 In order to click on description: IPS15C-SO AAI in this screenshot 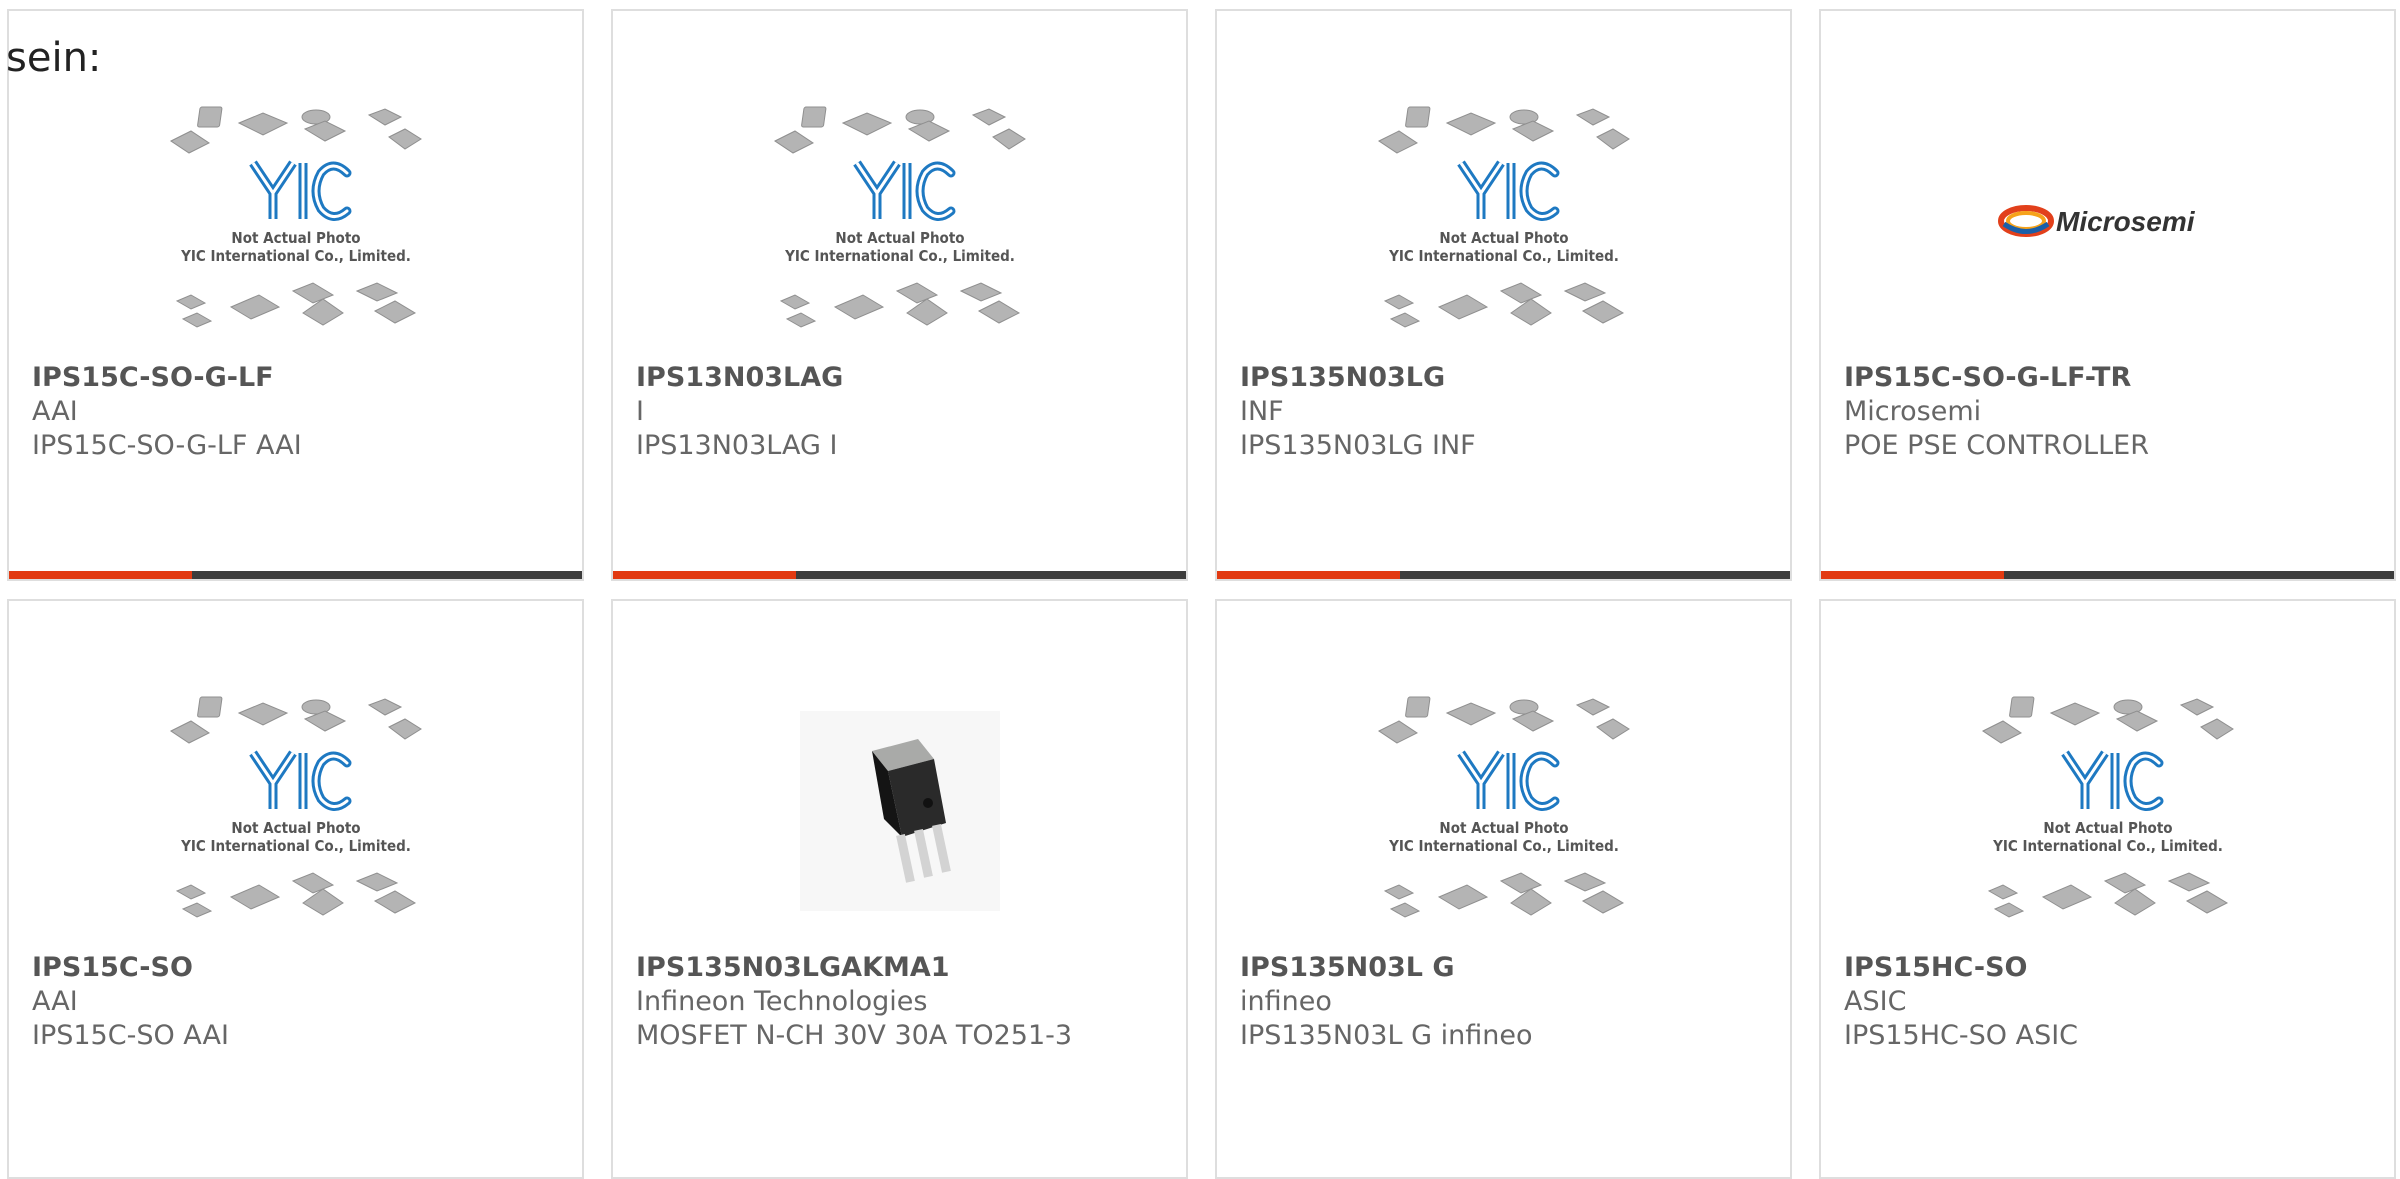, I will do `click(130, 1035)`.